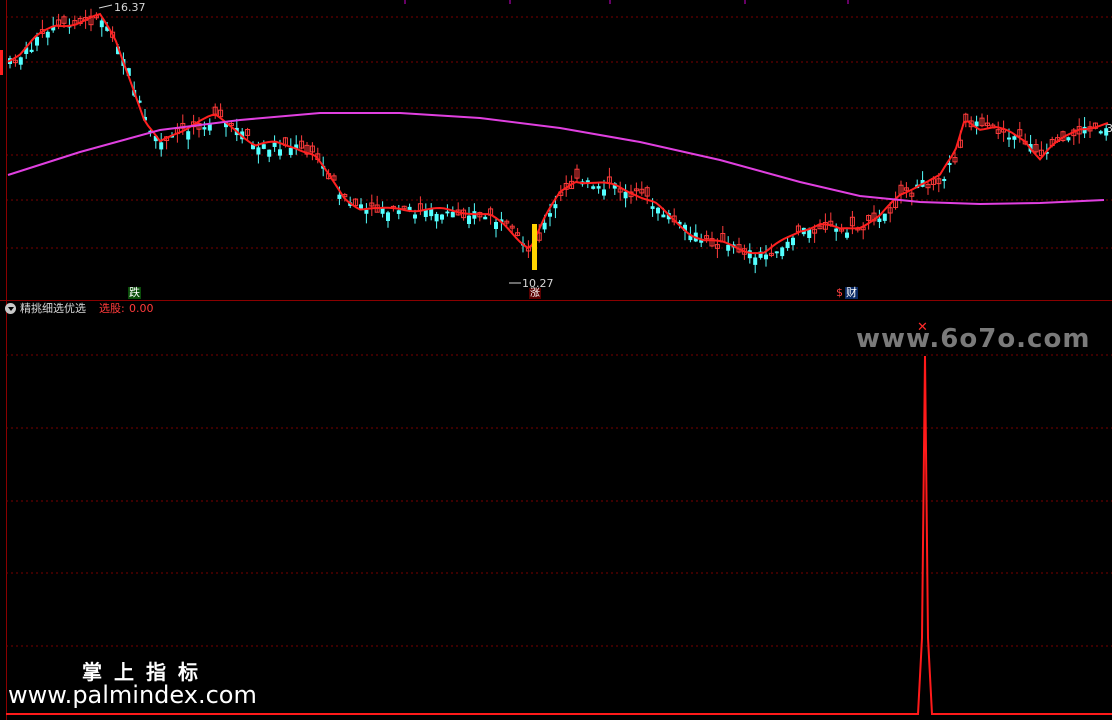  What do you see at coordinates (132, 695) in the screenshot?
I see `watermark-url: www.palmindex.com` at bounding box center [132, 695].